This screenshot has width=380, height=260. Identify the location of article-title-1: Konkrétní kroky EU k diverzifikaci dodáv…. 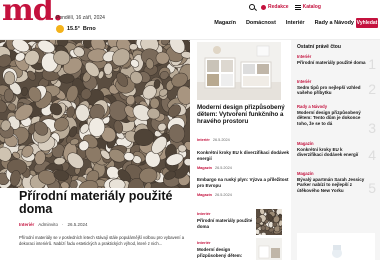
(244, 155).